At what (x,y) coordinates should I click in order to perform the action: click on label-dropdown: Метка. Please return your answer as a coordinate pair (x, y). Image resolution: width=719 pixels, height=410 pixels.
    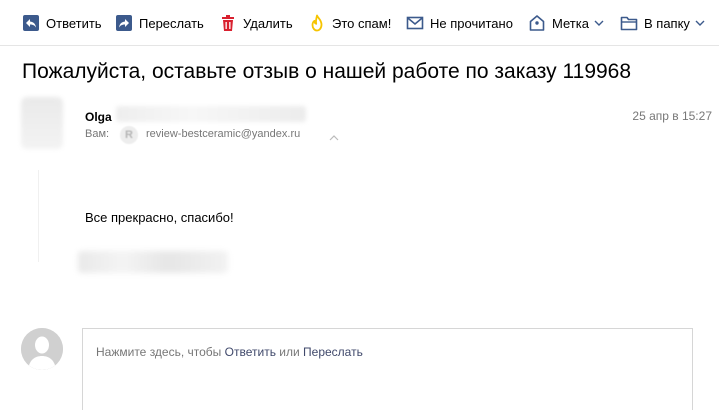
    Looking at the image, I should click on (566, 23).